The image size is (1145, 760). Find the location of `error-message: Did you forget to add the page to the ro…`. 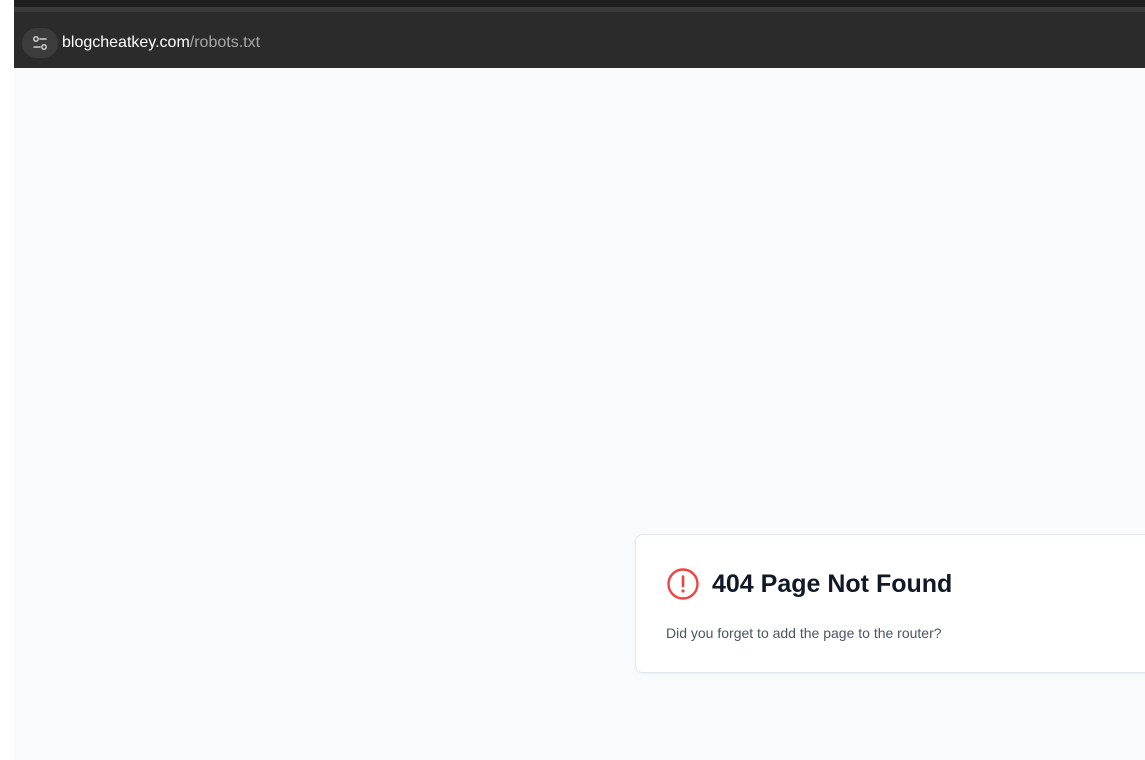

error-message: Did you forget to add the page to the ro… is located at coordinates (804, 633).